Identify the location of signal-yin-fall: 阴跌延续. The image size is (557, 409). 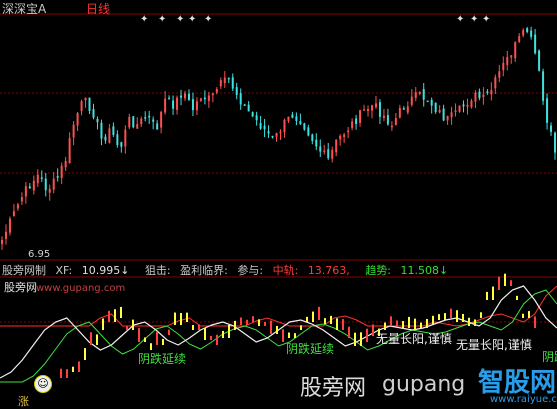
(162, 359).